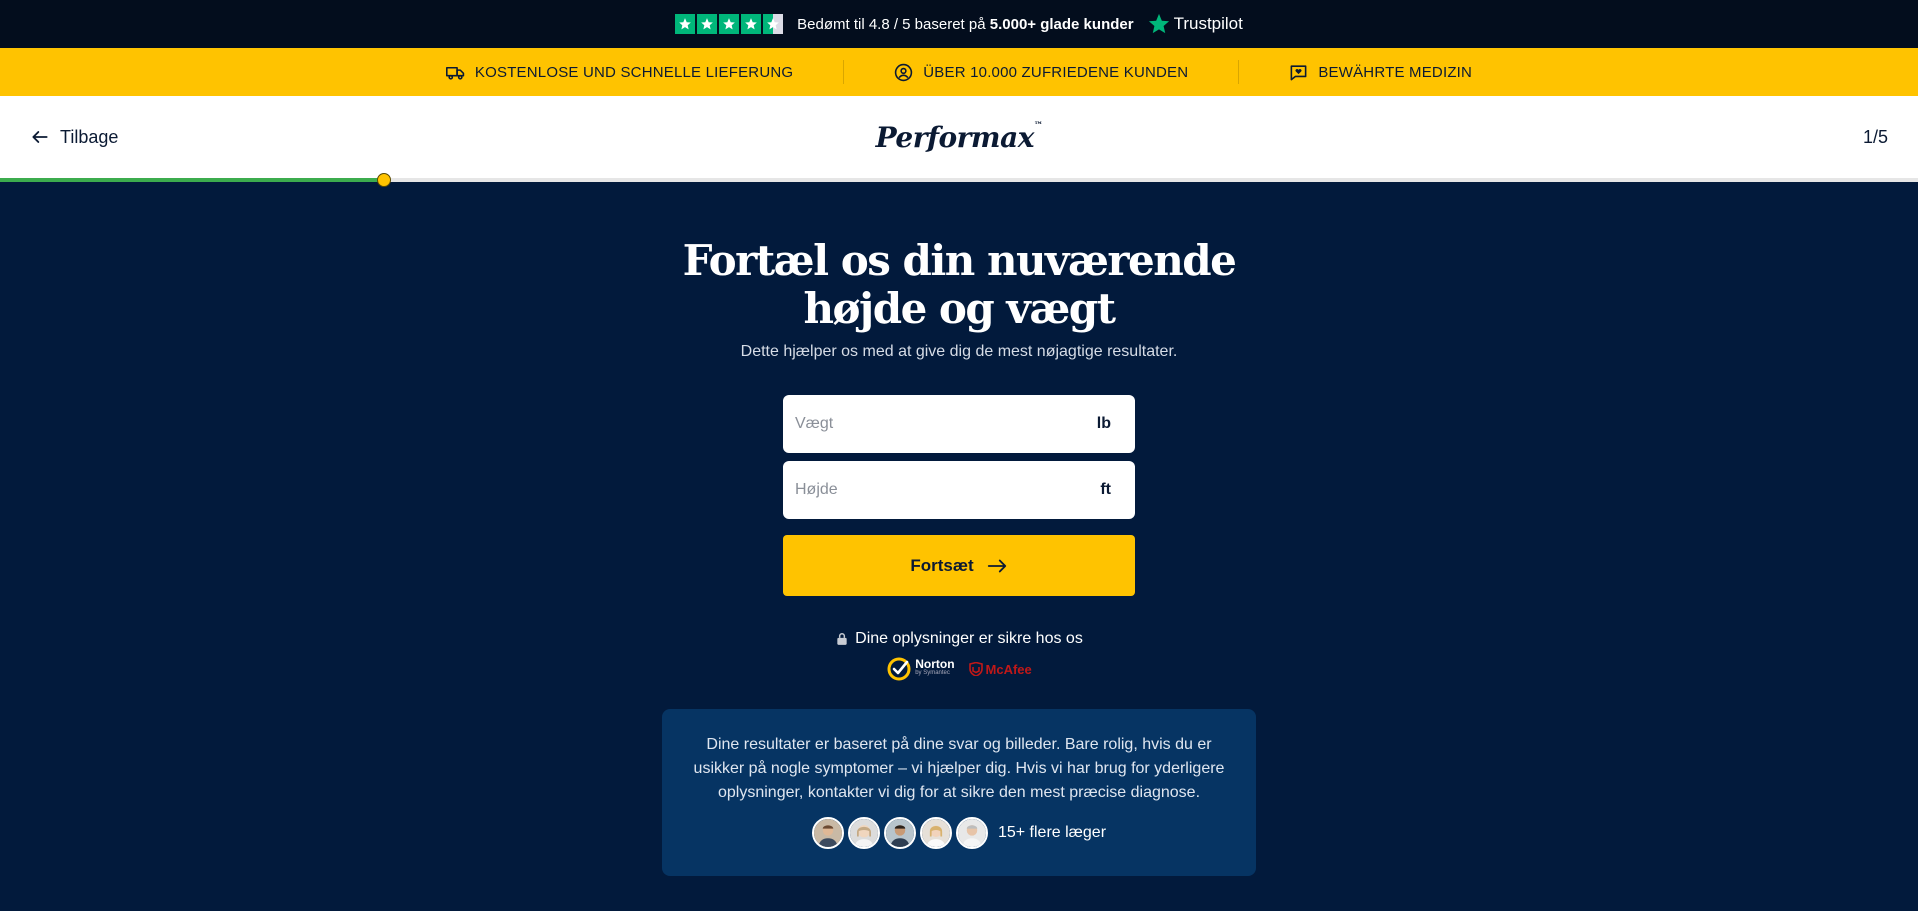 The height and width of the screenshot is (911, 1918). I want to click on height-field: ft, so click(959, 490).